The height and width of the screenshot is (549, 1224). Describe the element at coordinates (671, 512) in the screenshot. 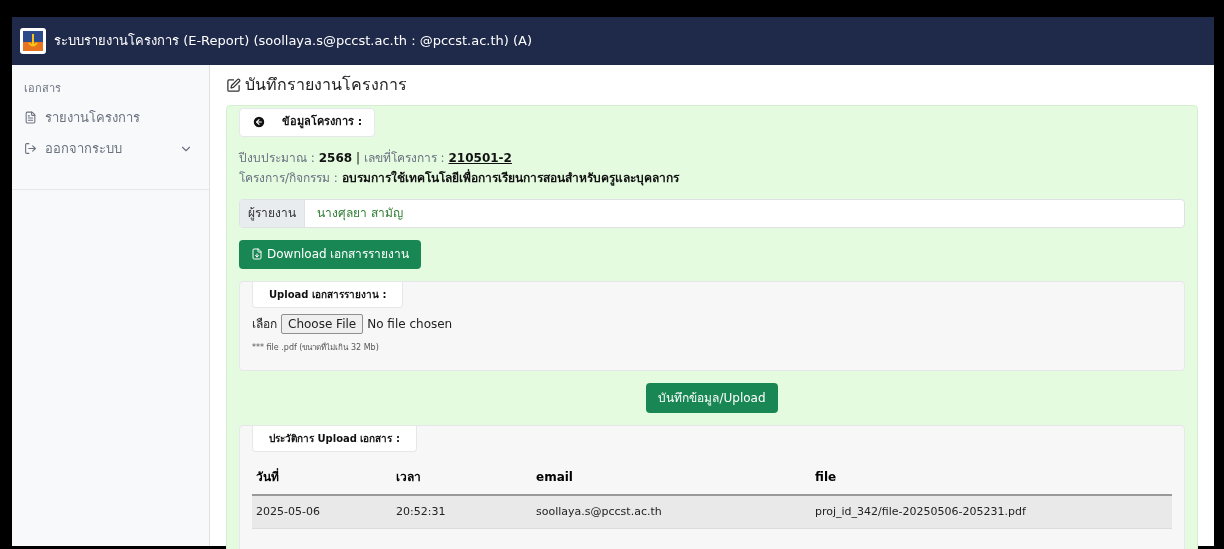

I see `table-cell: soollaya.s@pccst.ac.th` at that location.